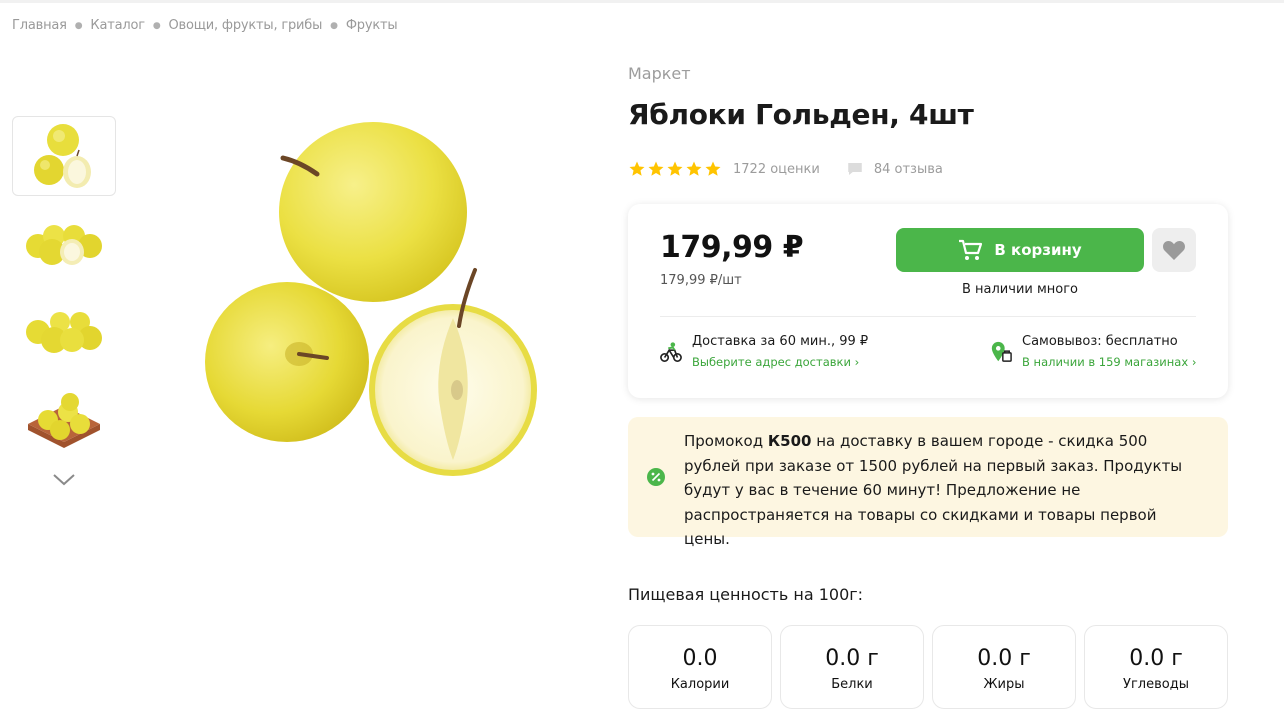 The image size is (1284, 719). What do you see at coordinates (700, 658) in the screenshot?
I see `nutrition-value: 0.0` at bounding box center [700, 658].